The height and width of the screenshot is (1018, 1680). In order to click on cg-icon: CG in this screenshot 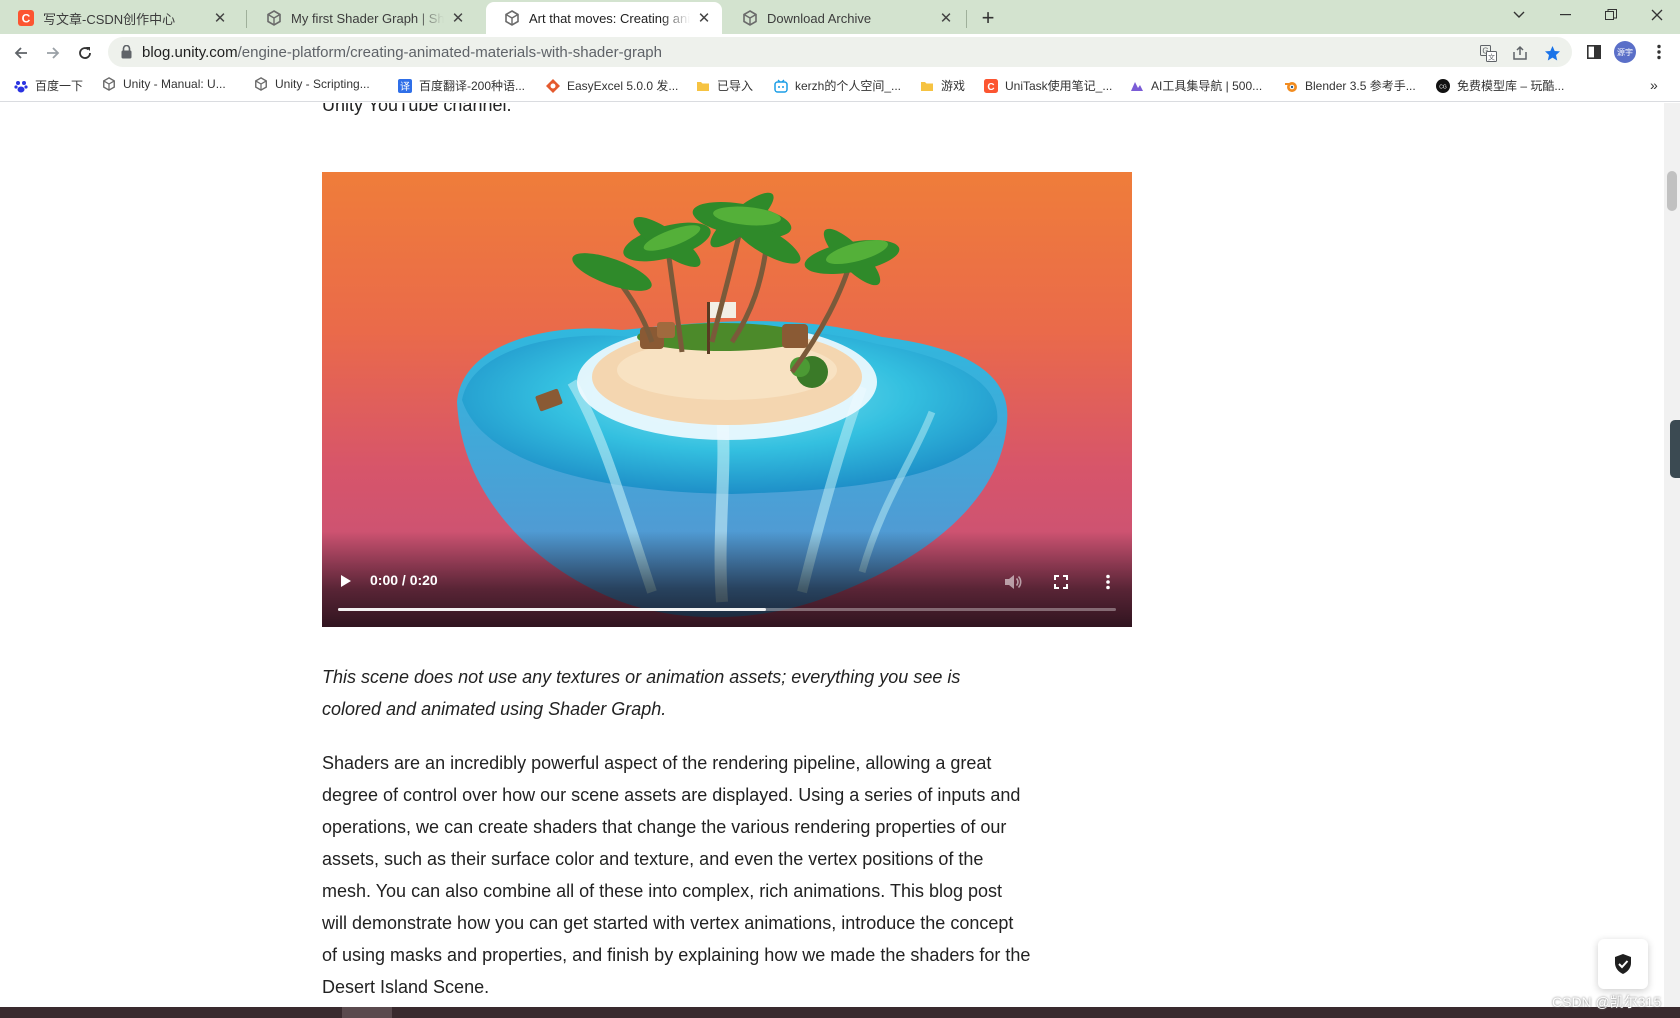, I will do `click(1443, 85)`.